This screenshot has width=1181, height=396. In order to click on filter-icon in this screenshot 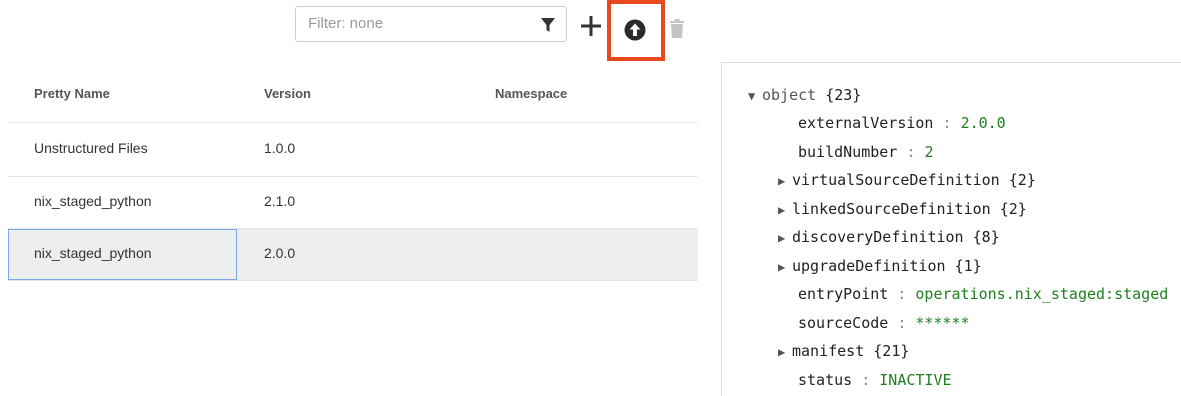, I will do `click(548, 25)`.